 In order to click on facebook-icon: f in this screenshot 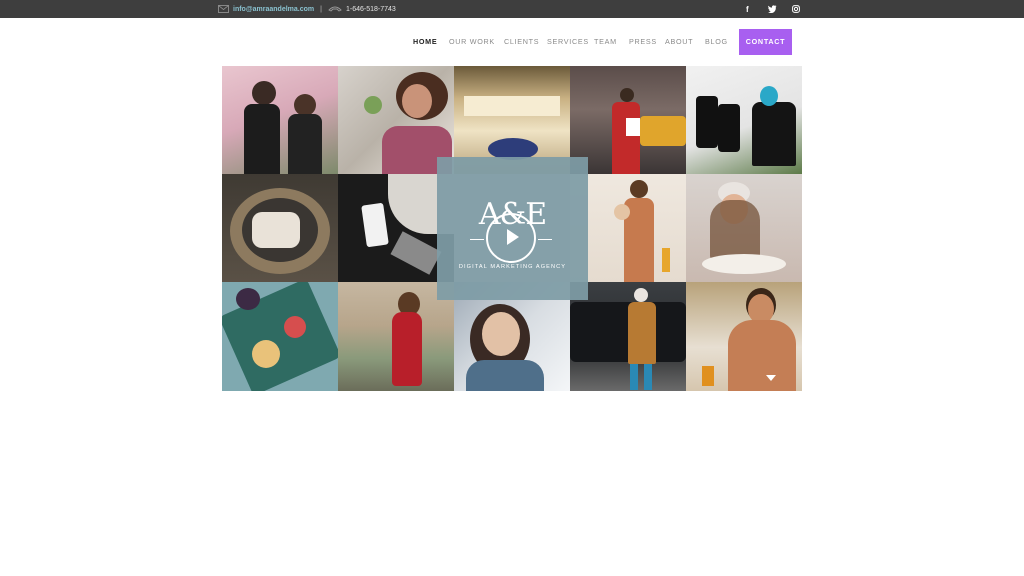, I will do `click(747, 9)`.